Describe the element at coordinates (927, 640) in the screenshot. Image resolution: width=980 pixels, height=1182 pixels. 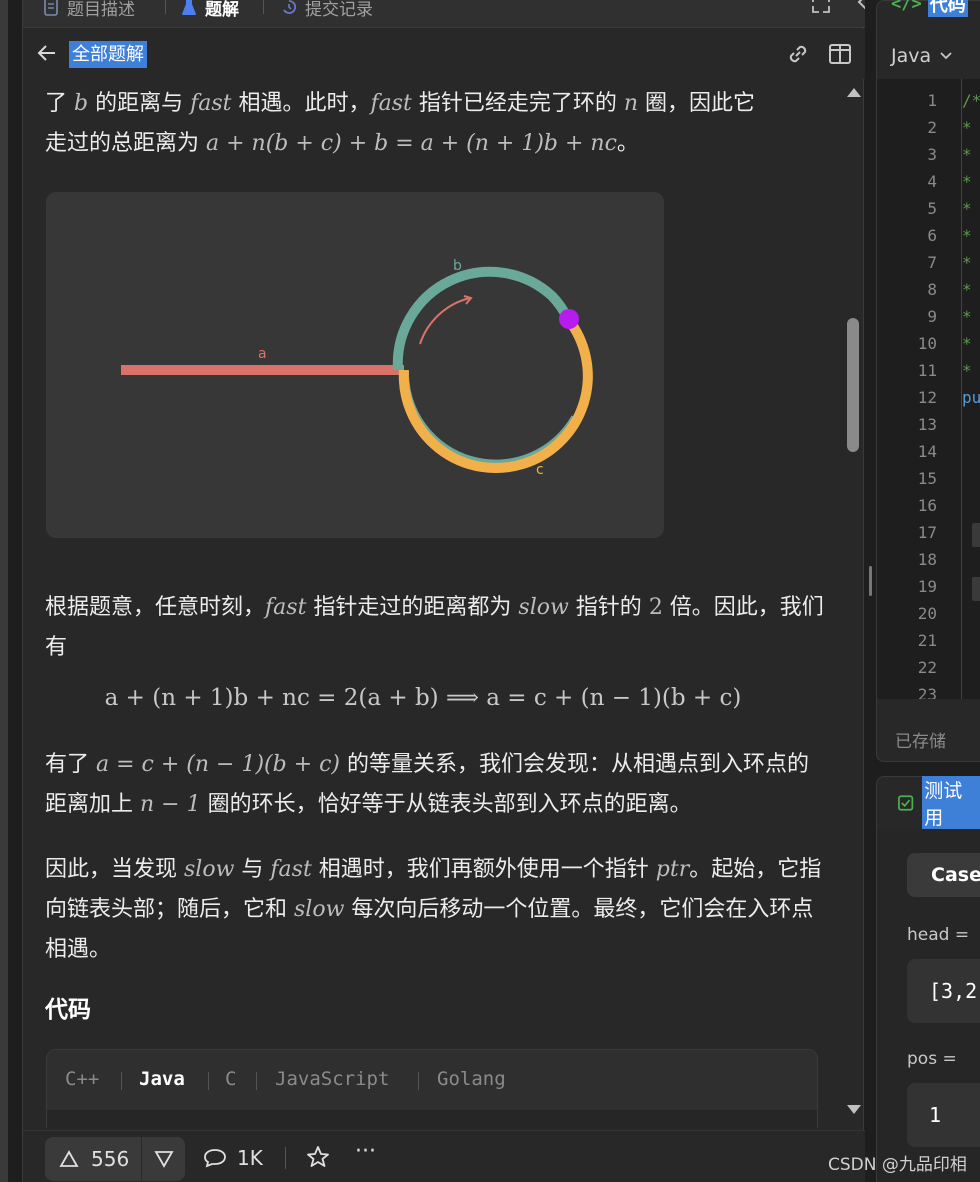
I see `line-number: 21` at that location.